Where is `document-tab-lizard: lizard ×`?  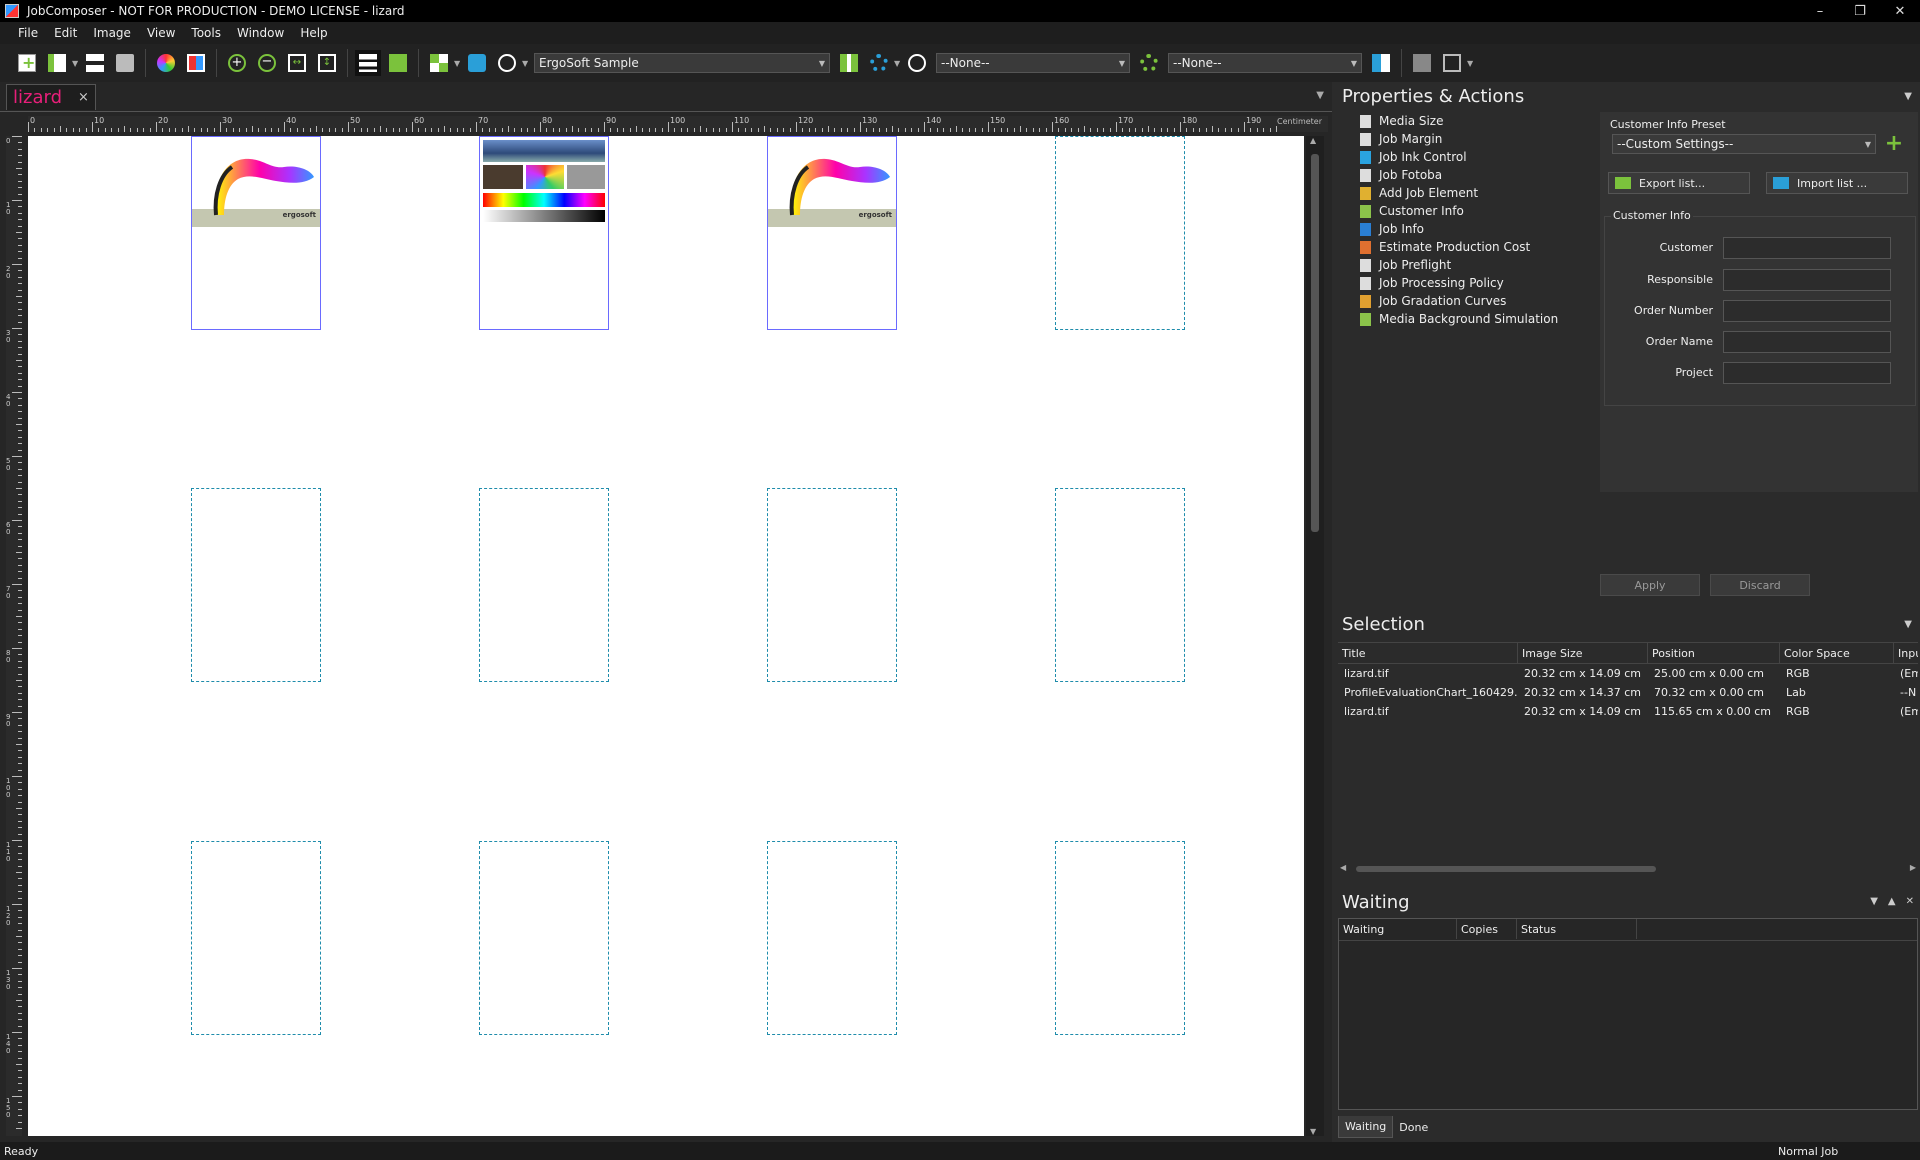 document-tab-lizard: lizard × is located at coordinates (51, 96).